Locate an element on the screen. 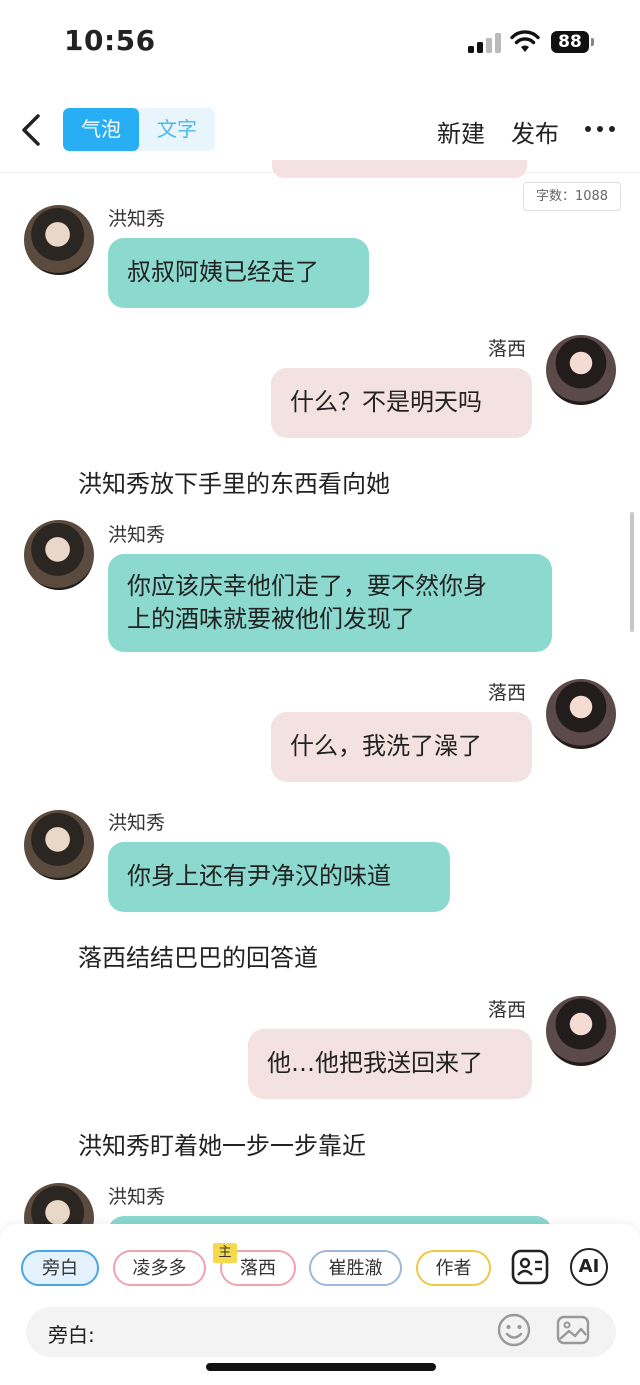 The image size is (640, 1385). publish-button: 发布 is located at coordinates (535, 131).